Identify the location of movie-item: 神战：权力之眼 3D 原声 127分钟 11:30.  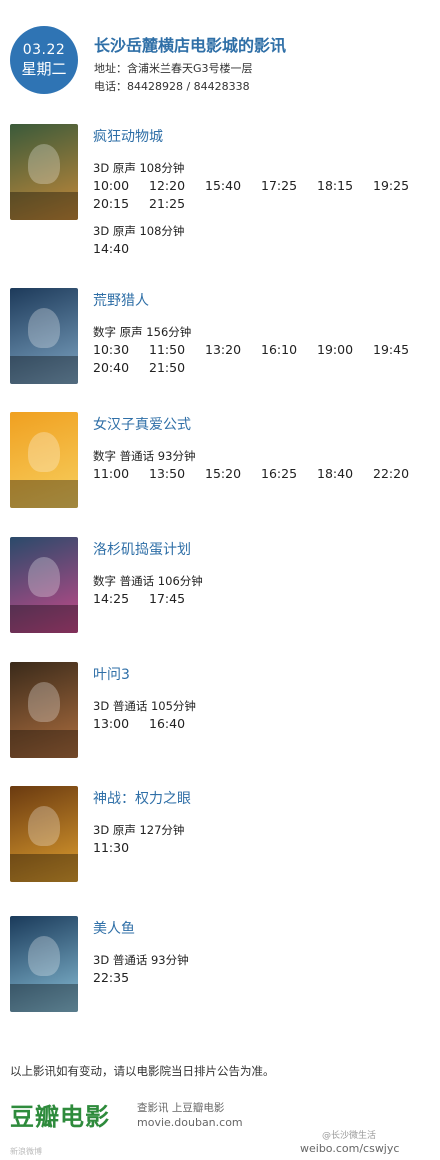
(220, 841).